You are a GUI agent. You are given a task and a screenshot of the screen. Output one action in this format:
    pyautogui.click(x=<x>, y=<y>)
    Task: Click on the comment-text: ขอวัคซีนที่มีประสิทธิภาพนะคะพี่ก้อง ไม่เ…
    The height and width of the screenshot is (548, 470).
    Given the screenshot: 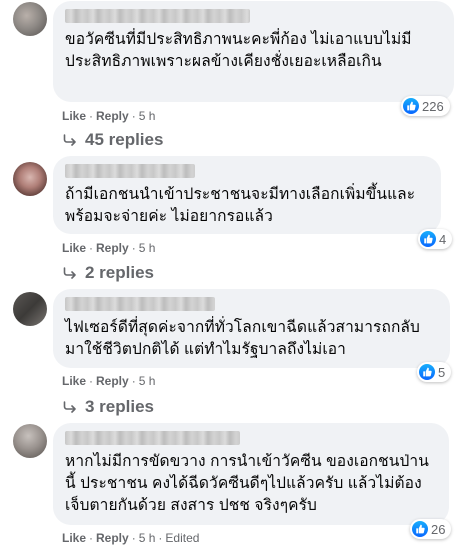 What is the action you would take?
    pyautogui.click(x=238, y=50)
    